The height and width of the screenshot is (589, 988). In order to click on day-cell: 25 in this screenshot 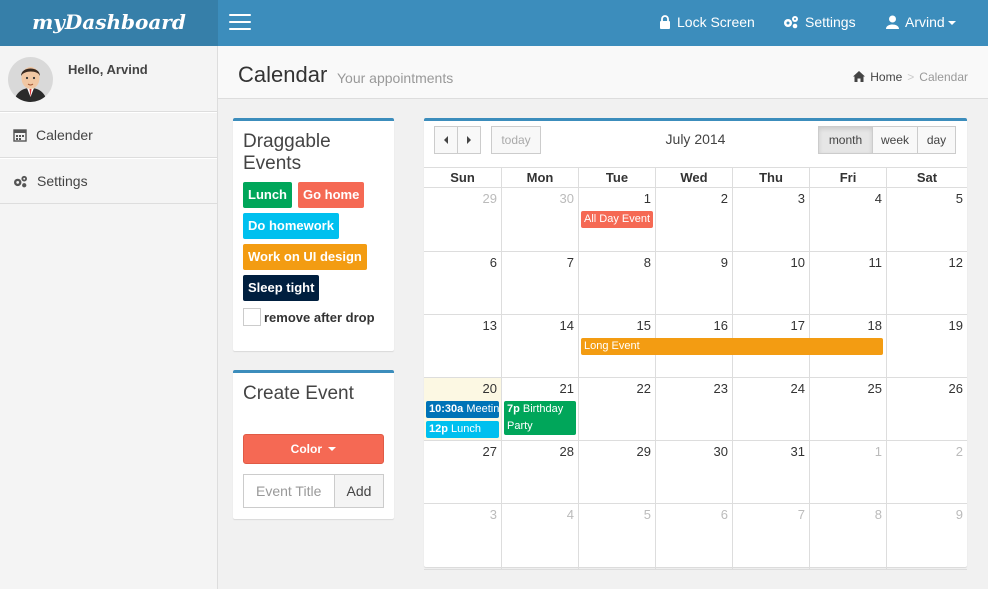, I will do `click(847, 409)`.